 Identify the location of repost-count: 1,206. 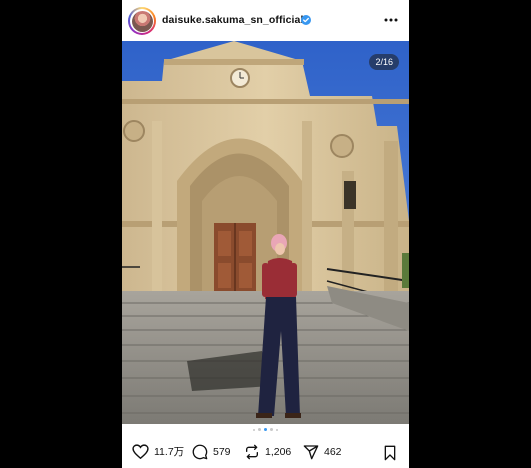
(278, 452).